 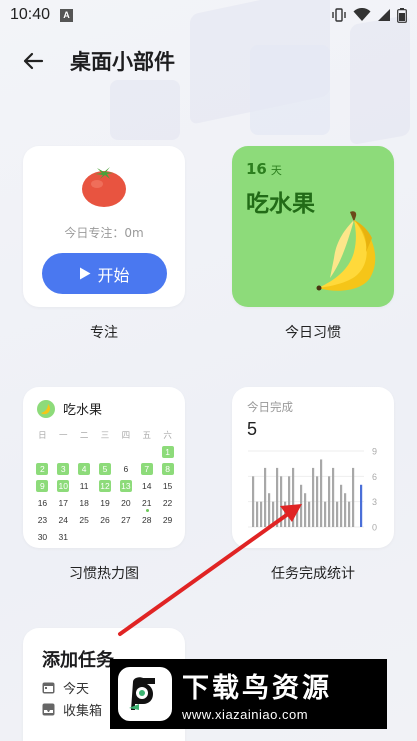 I want to click on calendar-day-number: 9, so click(x=42, y=485).